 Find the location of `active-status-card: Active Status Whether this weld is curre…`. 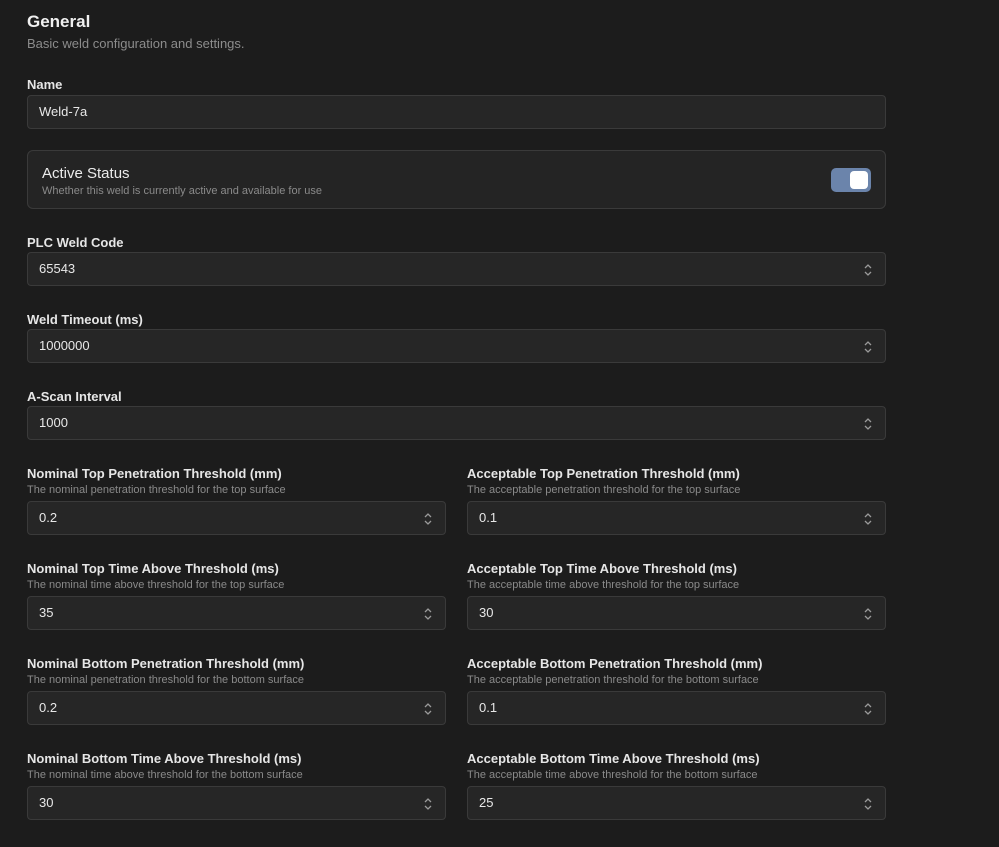

active-status-card: Active Status Whether this weld is curre… is located at coordinates (456, 179).